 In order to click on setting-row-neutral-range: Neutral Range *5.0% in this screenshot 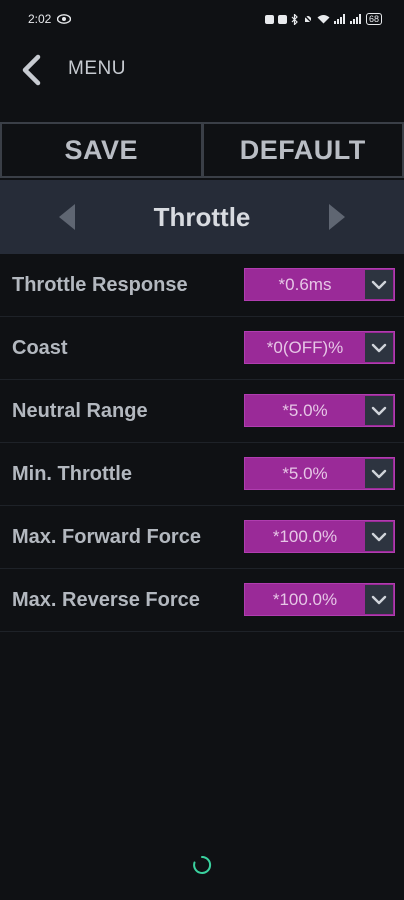, I will do `click(202, 411)`.